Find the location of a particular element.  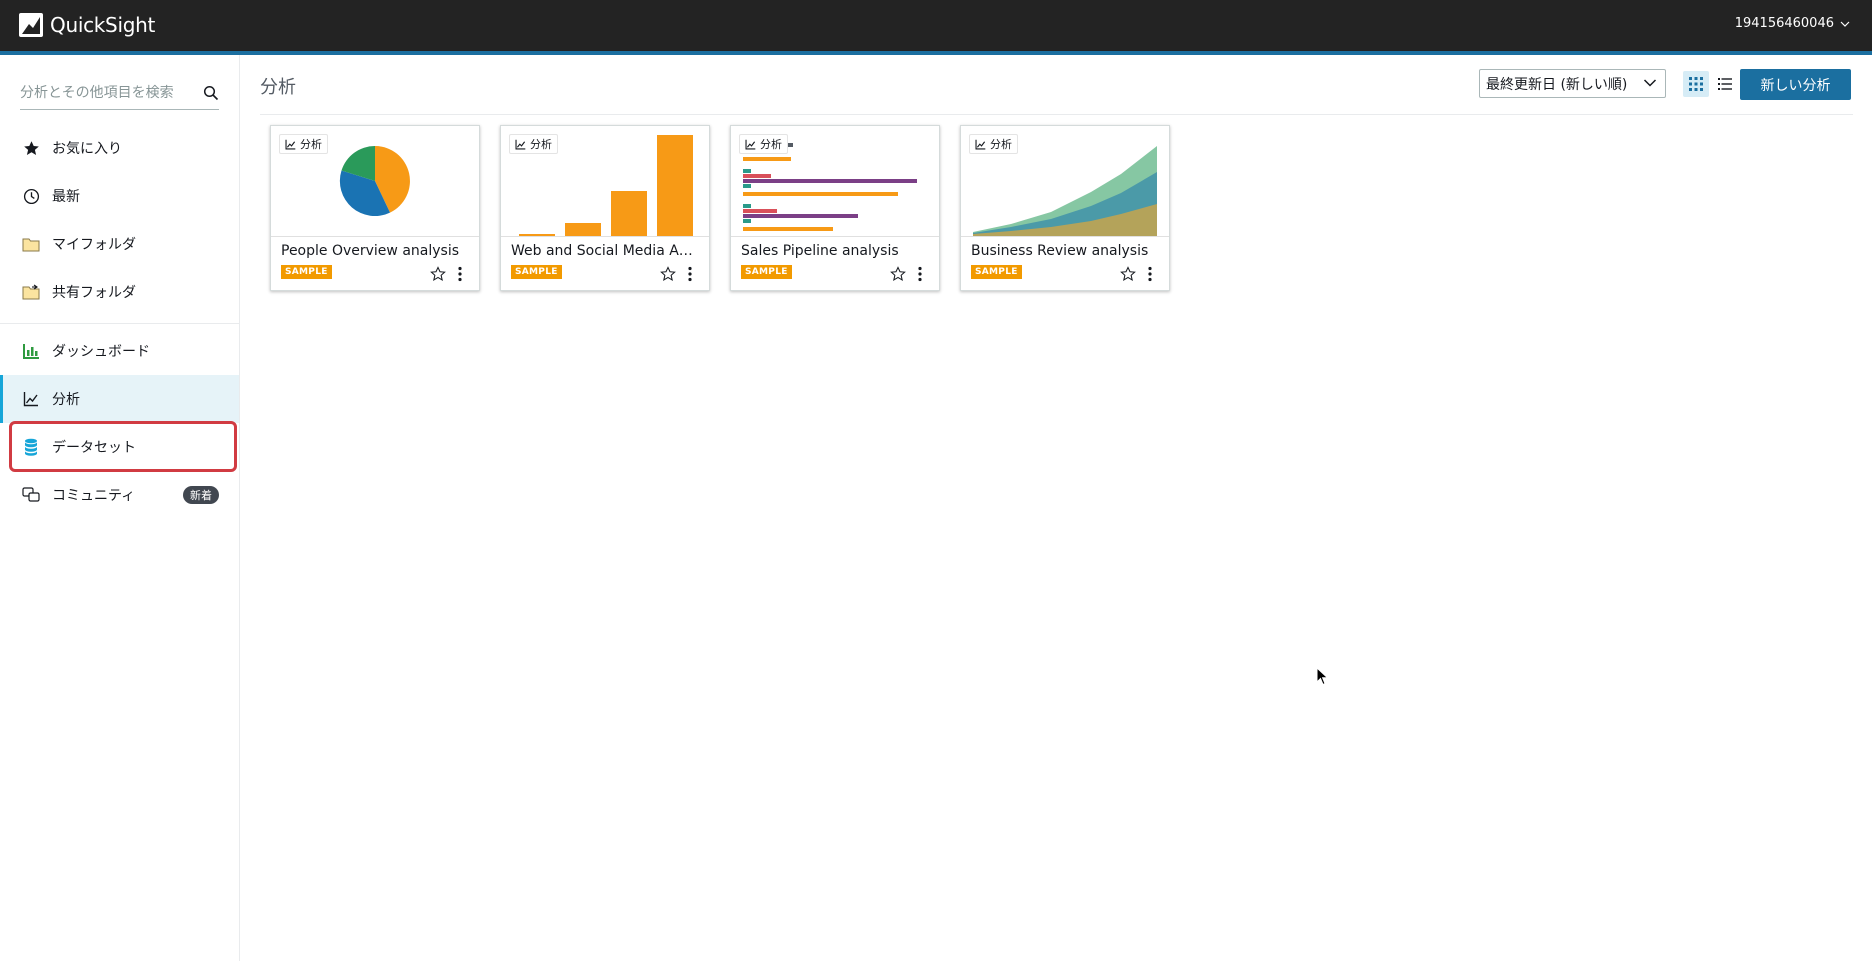

search-icon is located at coordinates (211, 93).